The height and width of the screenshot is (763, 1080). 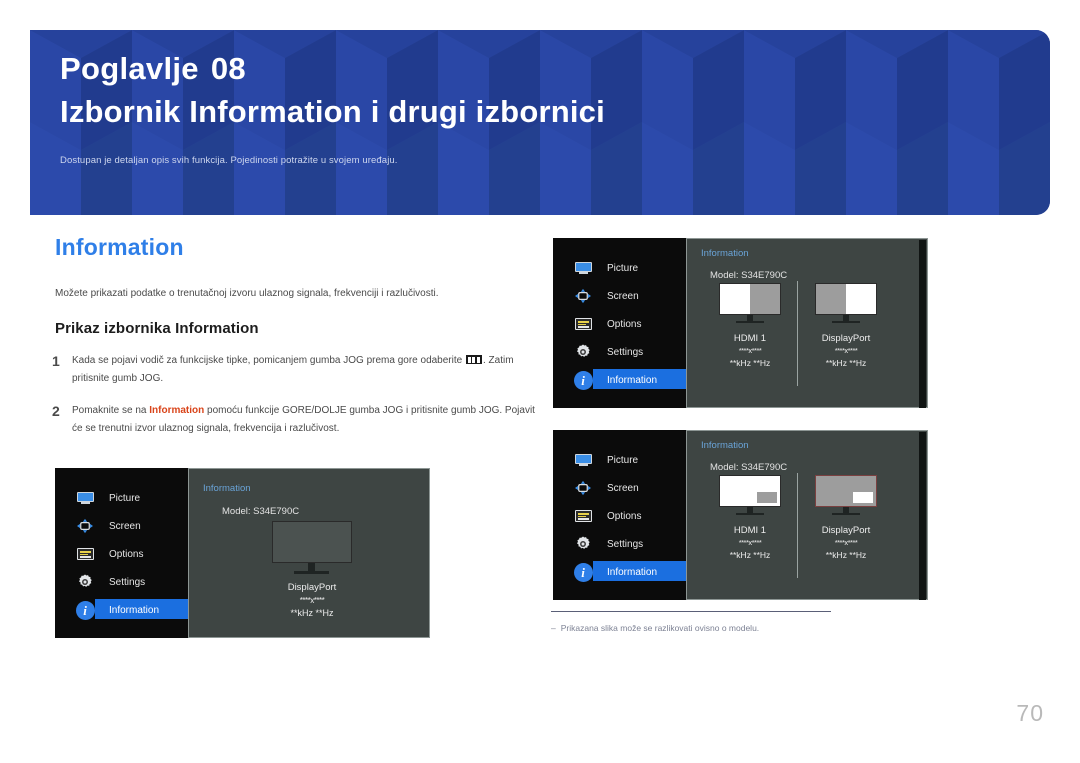 What do you see at coordinates (56, 361) in the screenshot?
I see `step-number: 1` at bounding box center [56, 361].